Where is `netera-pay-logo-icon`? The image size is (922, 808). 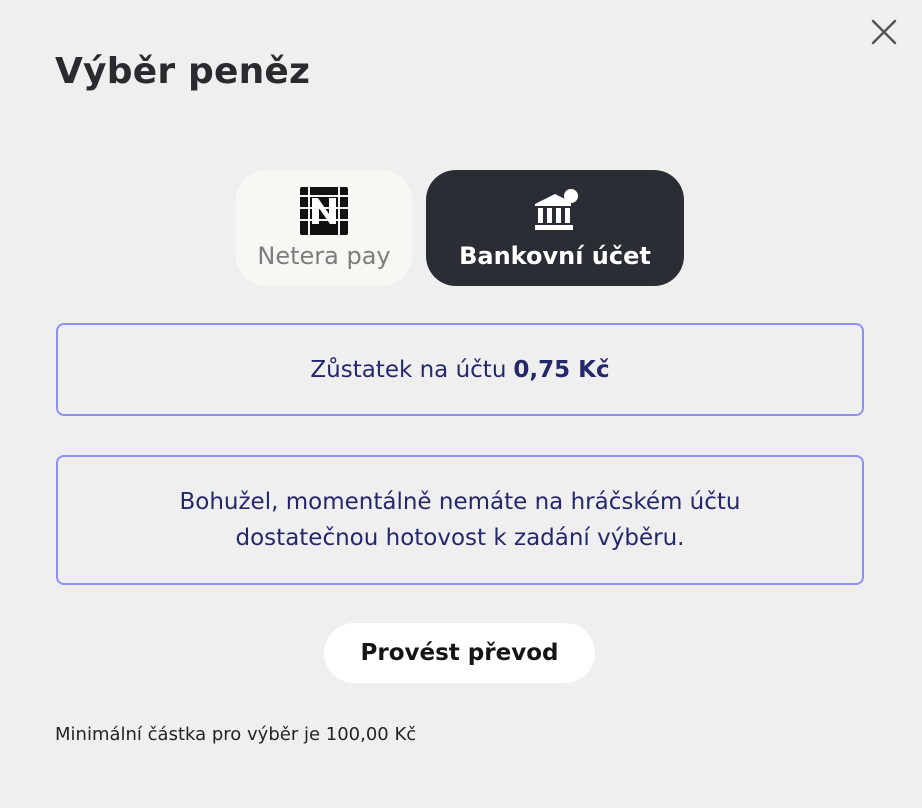
netera-pay-logo-icon is located at coordinates (324, 210).